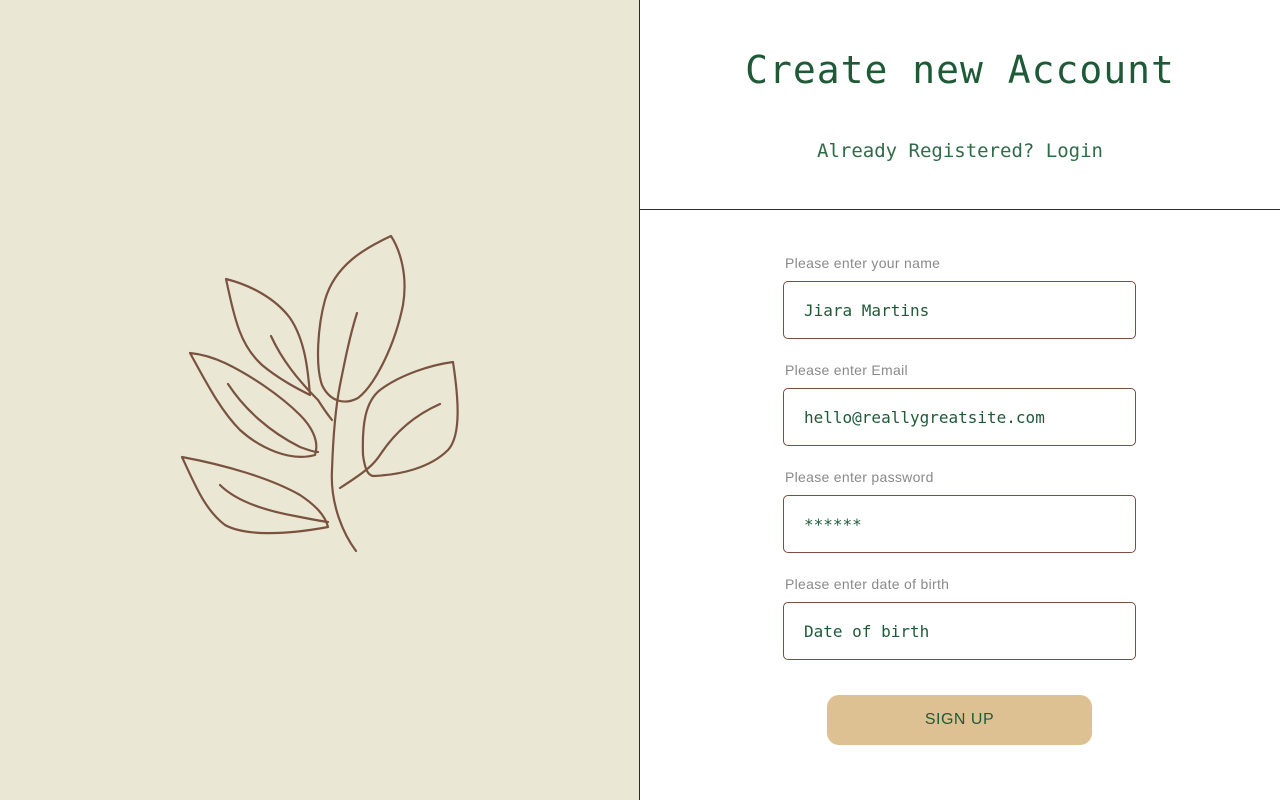 The height and width of the screenshot is (800, 1280). I want to click on login-prompt-text: Already Registered?, so click(926, 151).